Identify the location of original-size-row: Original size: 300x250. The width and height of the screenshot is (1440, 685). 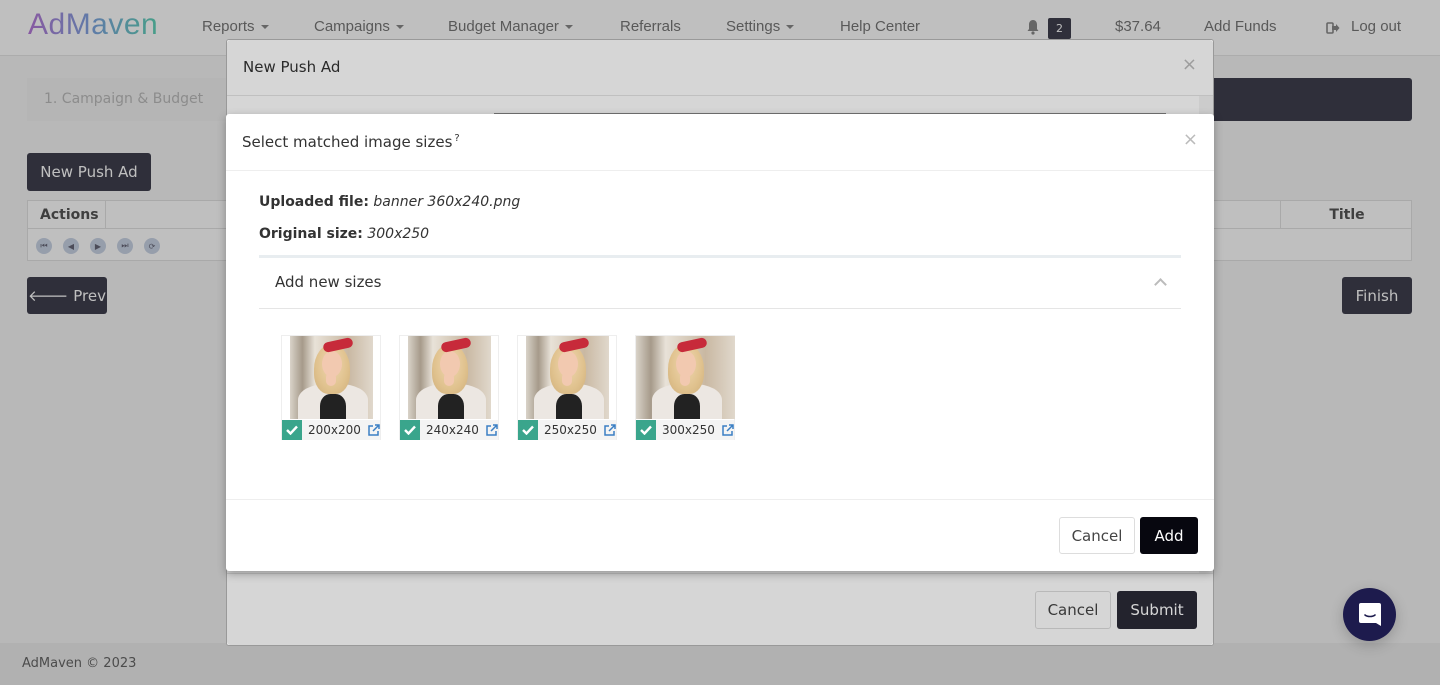
(344, 234).